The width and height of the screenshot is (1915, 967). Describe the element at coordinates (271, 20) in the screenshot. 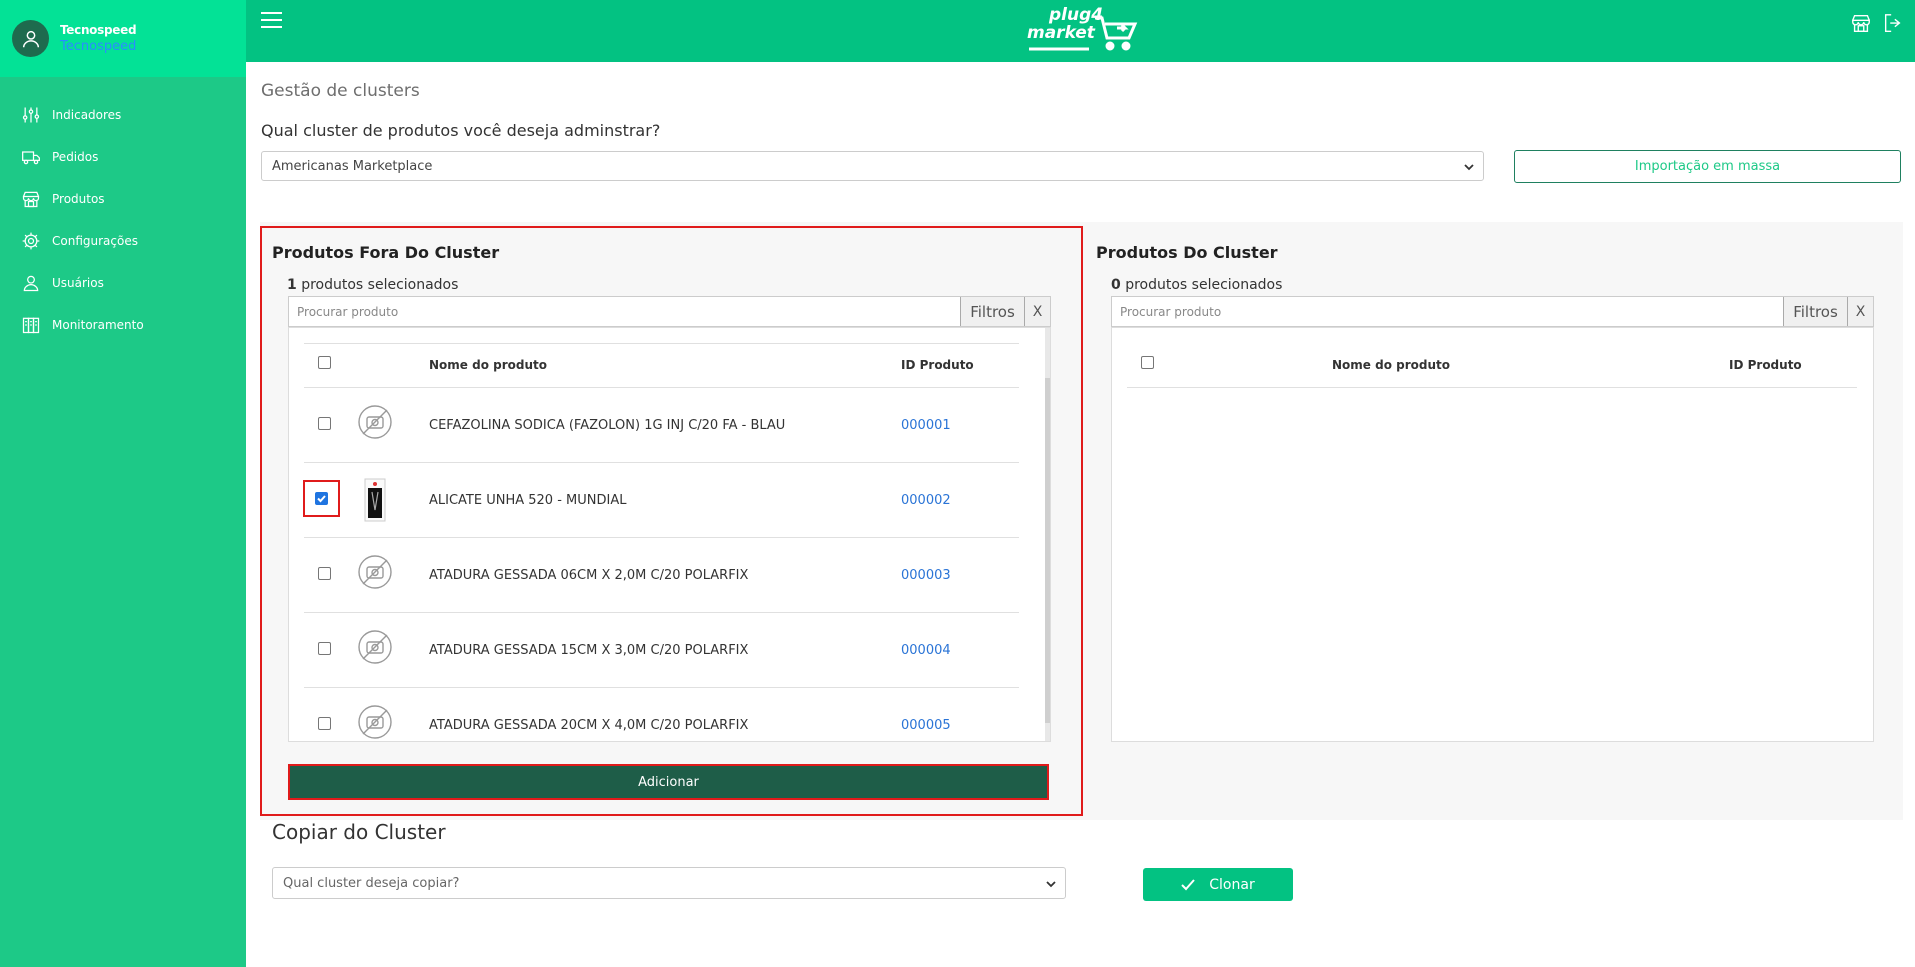

I see `menu-toggle-icon` at that location.